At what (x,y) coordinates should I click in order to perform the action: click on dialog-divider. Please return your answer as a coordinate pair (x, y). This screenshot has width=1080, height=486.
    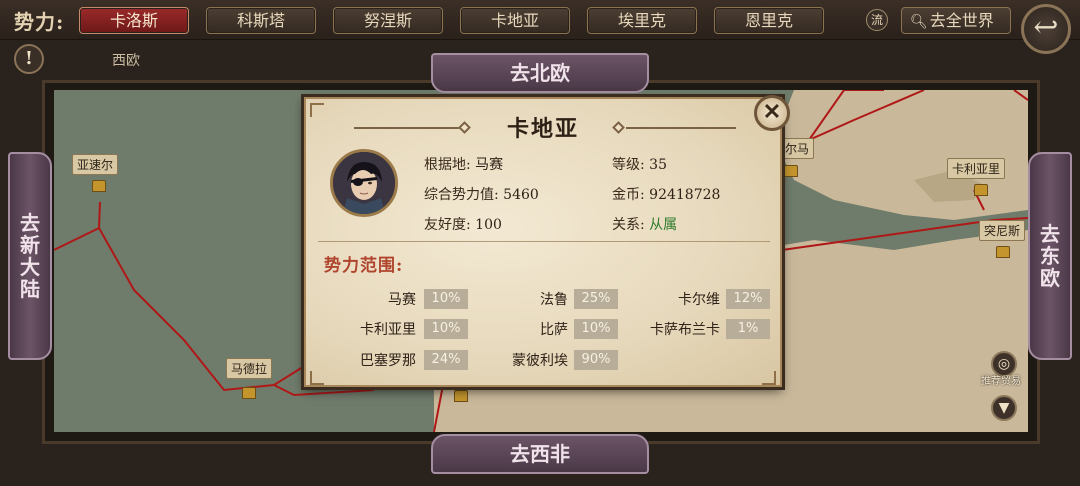
    Looking at the image, I should click on (544, 241).